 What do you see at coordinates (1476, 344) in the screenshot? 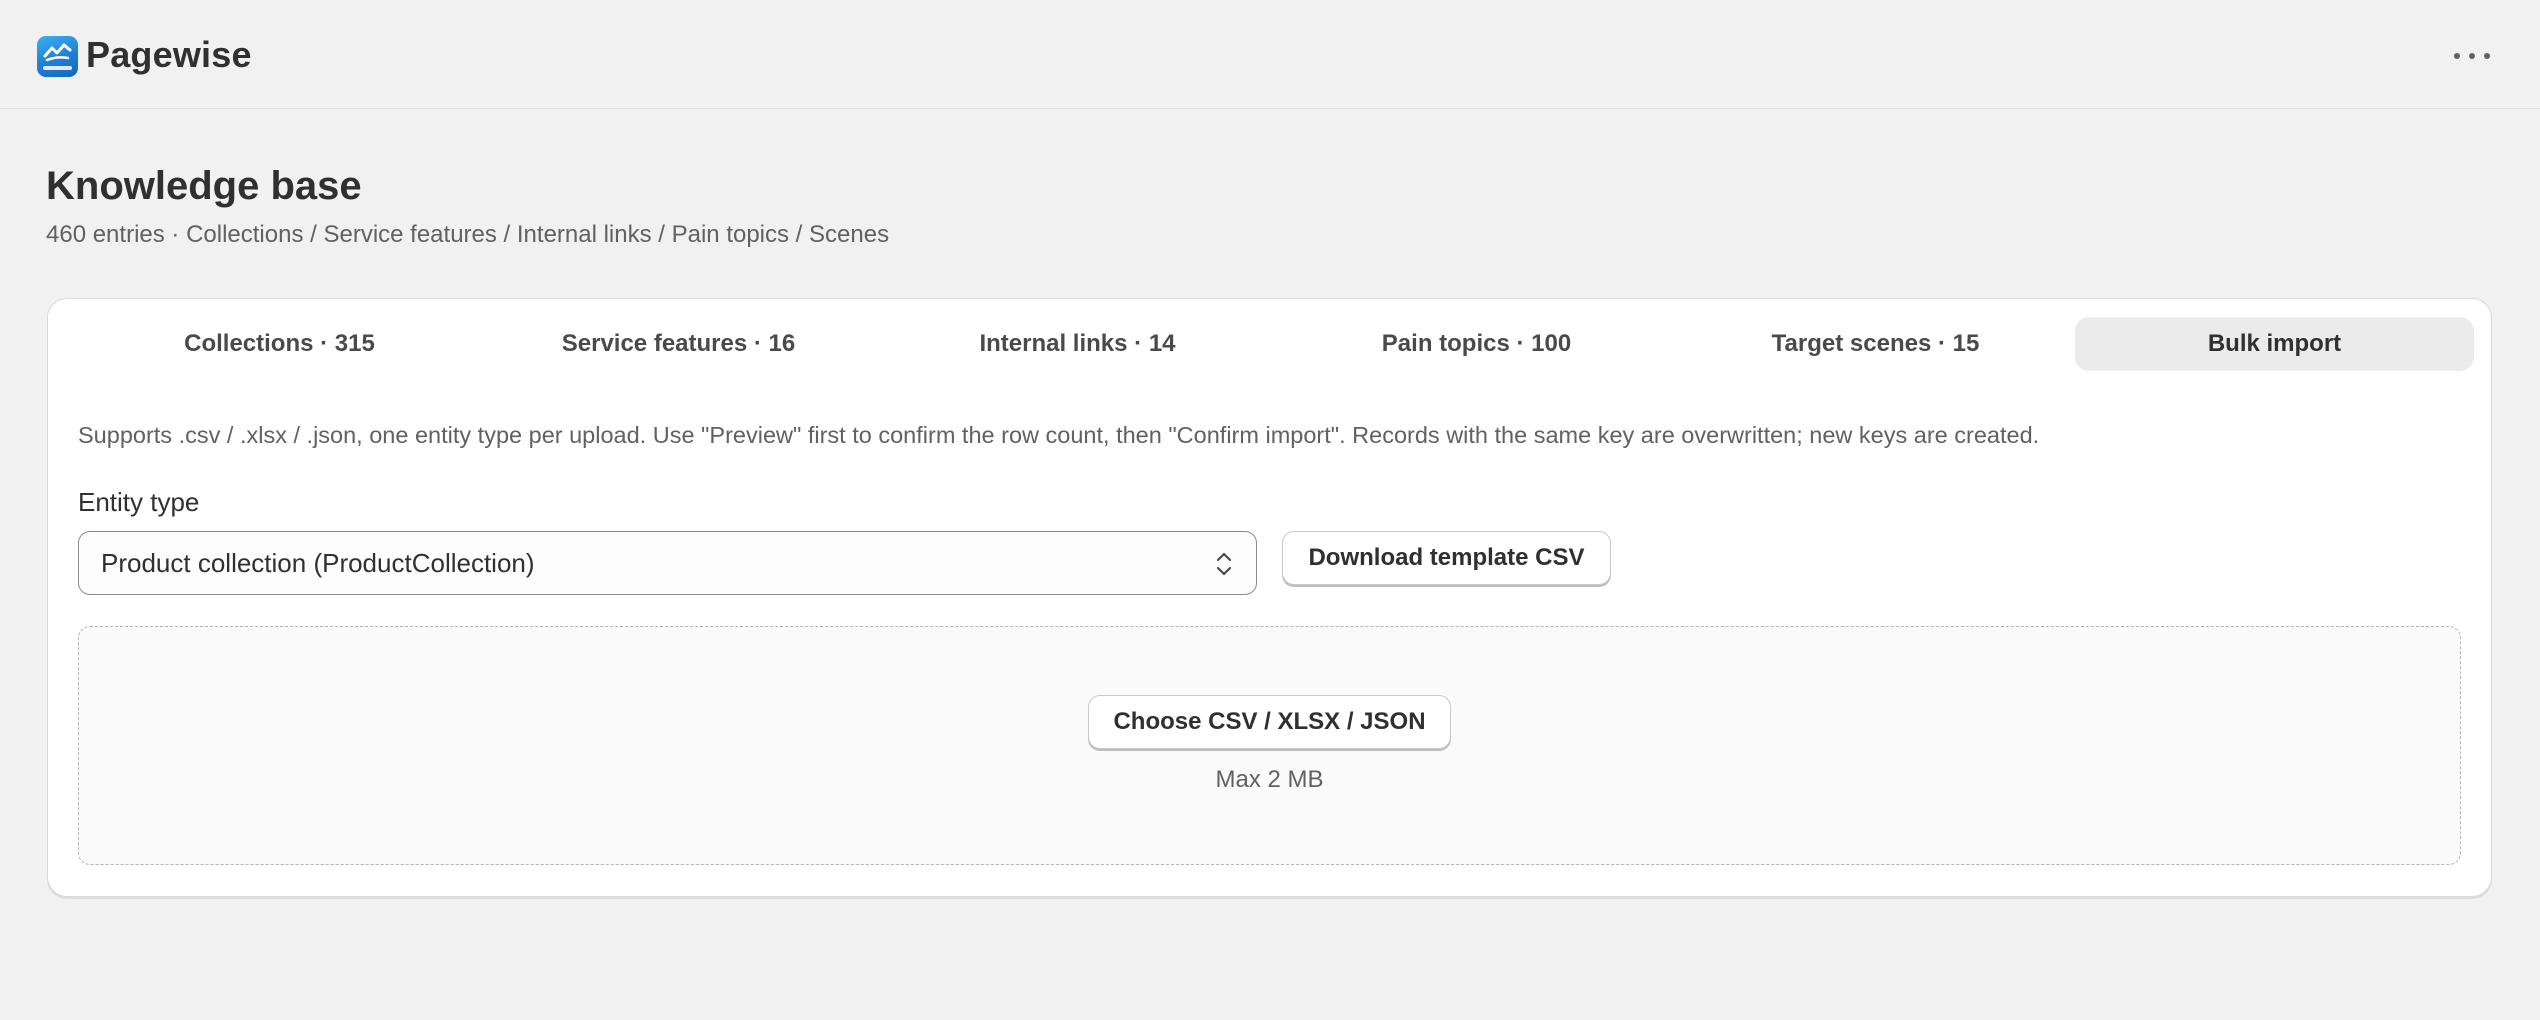
I see `tab-pain-topics: Pain topics · 100` at bounding box center [1476, 344].